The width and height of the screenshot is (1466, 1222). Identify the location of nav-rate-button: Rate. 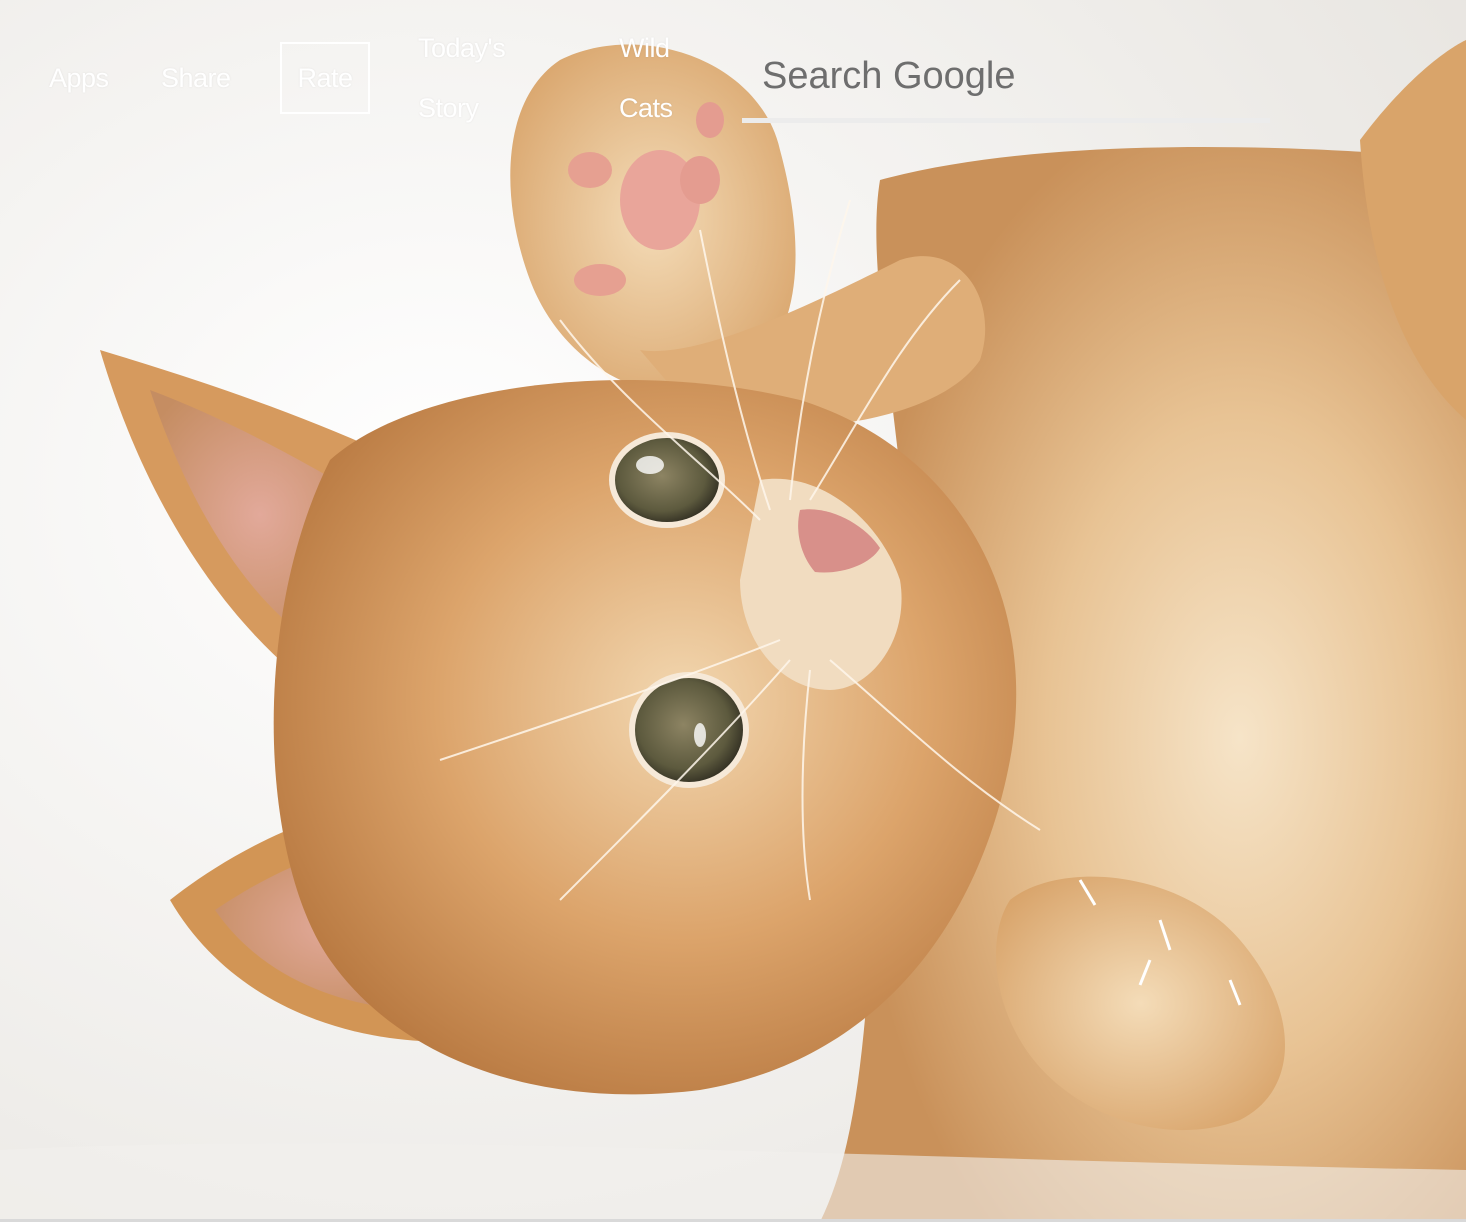
(325, 78).